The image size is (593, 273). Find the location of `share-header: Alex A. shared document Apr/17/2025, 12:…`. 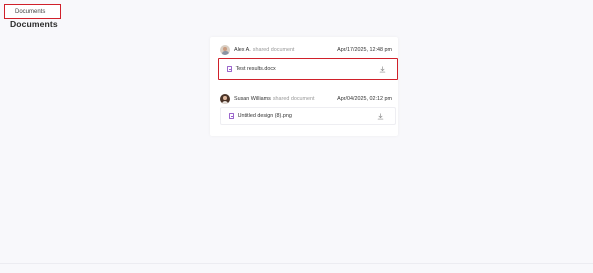

share-header: Alex A. shared document Apr/17/2025, 12:… is located at coordinates (306, 50).